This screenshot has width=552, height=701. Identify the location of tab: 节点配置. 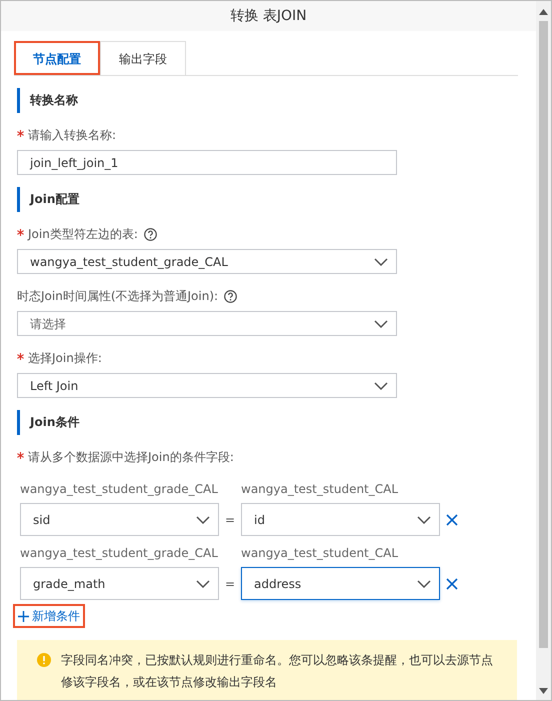
(57, 58).